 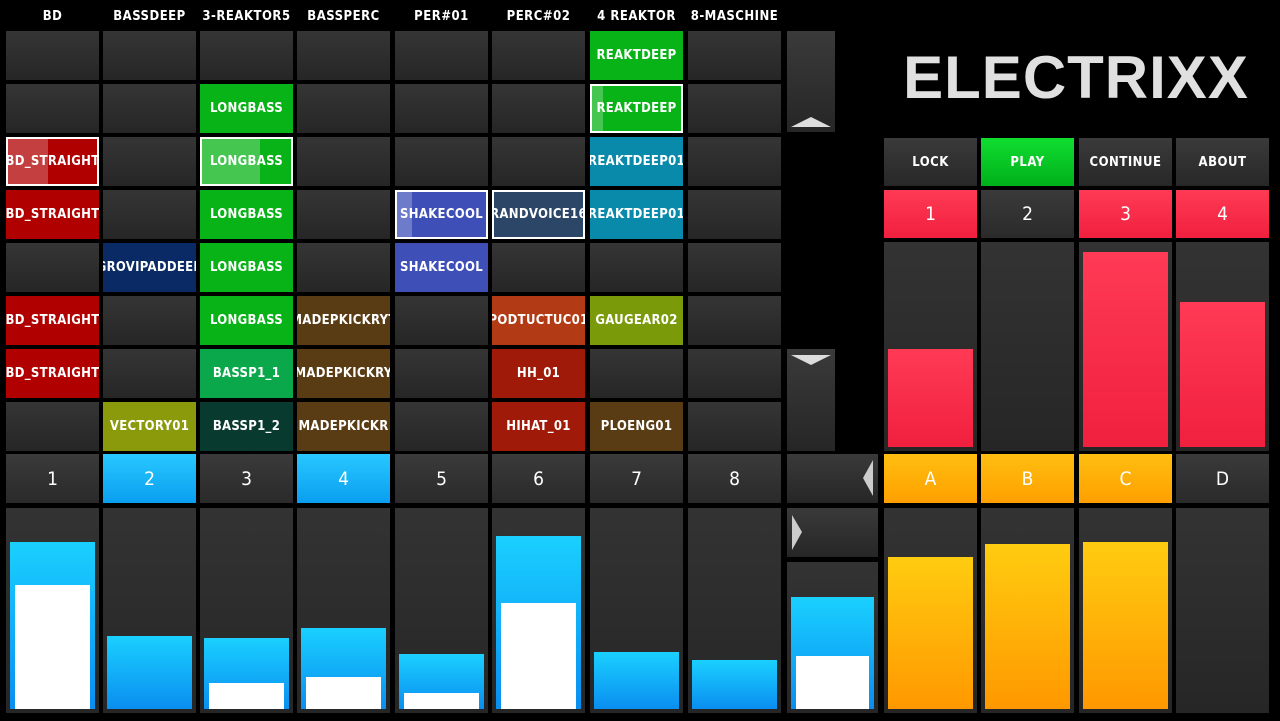 I want to click on clip-button: GAUGEAR02, so click(x=636, y=320).